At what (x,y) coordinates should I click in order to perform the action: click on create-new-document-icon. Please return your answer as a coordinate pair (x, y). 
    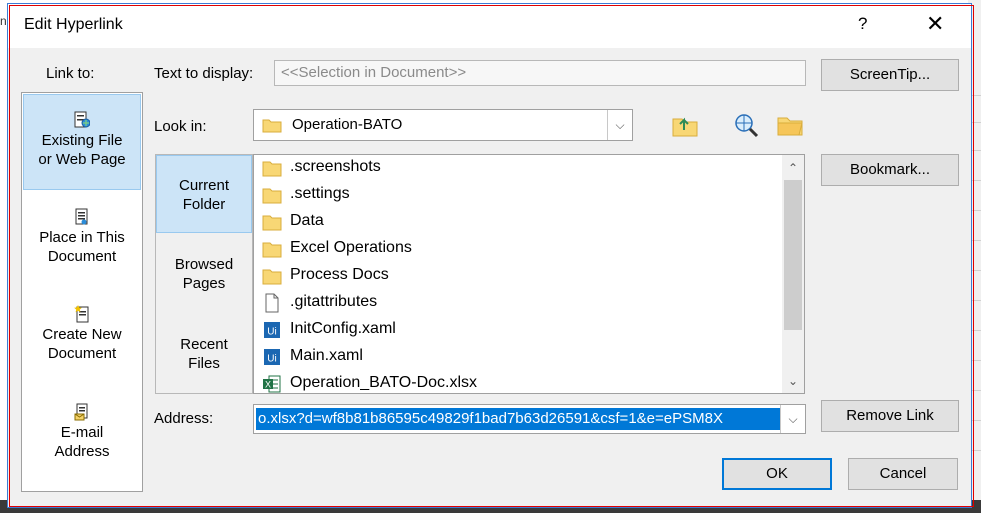
    Looking at the image, I should click on (81, 314).